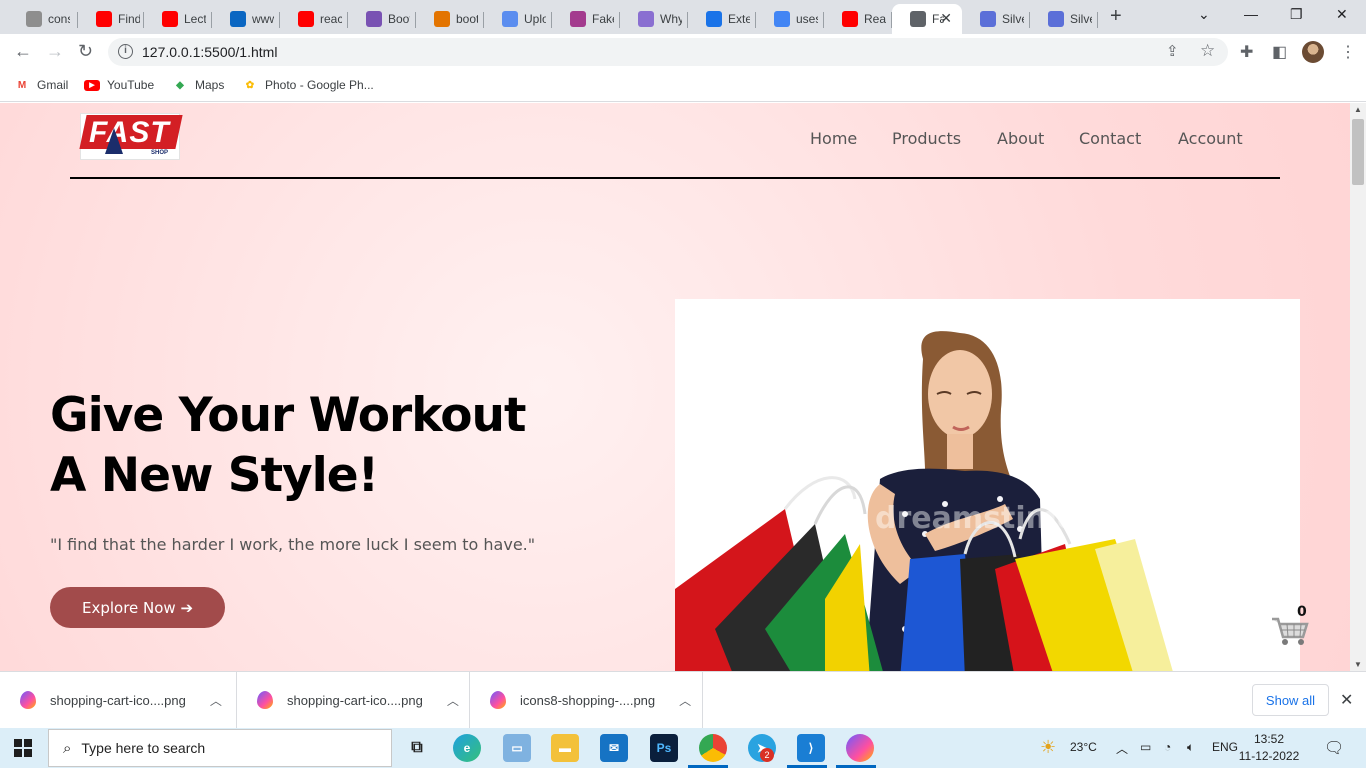 This screenshot has width=1366, height=768. What do you see at coordinates (131, 136) in the screenshot?
I see `site-logo: FAST SHOP` at bounding box center [131, 136].